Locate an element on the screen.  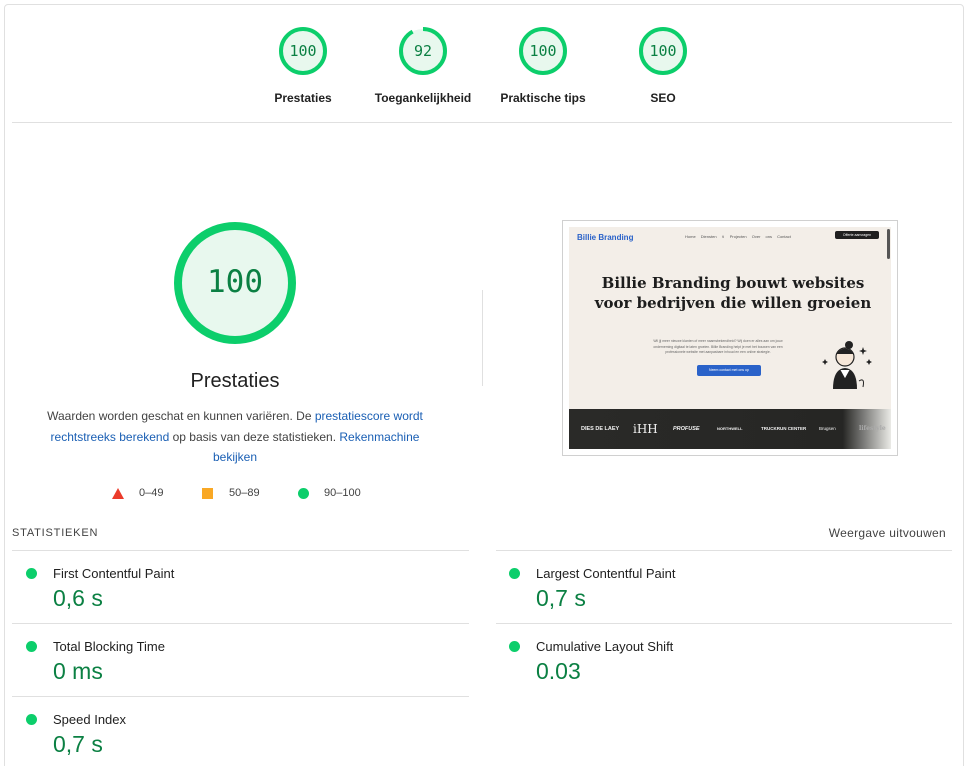
expand-view-toggle: Weergave uitvouwen is located at coordinates (887, 533).